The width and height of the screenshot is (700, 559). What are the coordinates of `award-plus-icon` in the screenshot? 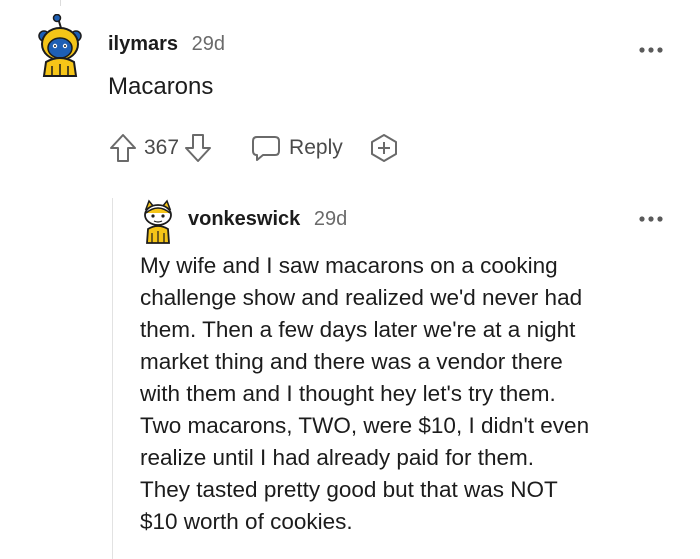 It's located at (383, 148).